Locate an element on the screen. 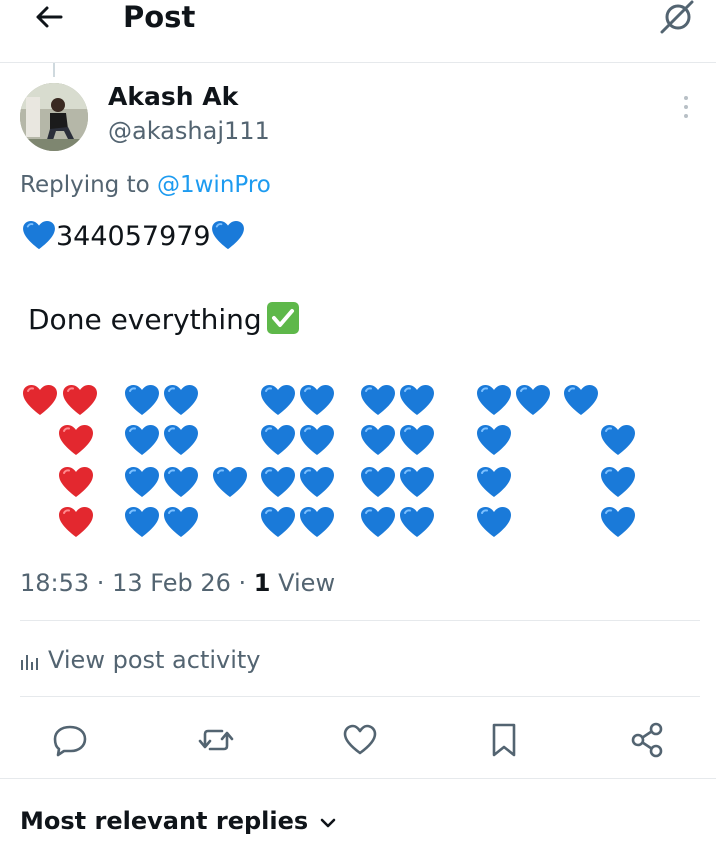  view-label: View is located at coordinates (303, 583).